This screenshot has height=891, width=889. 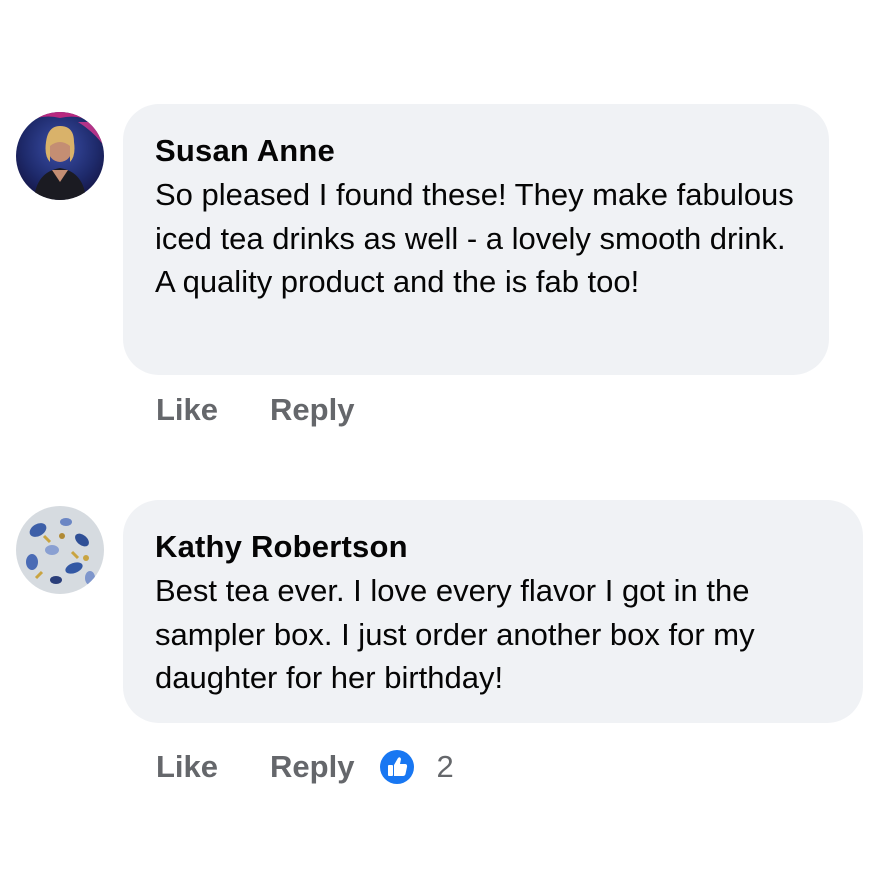 I want to click on reaction-count: 2, so click(x=445, y=766).